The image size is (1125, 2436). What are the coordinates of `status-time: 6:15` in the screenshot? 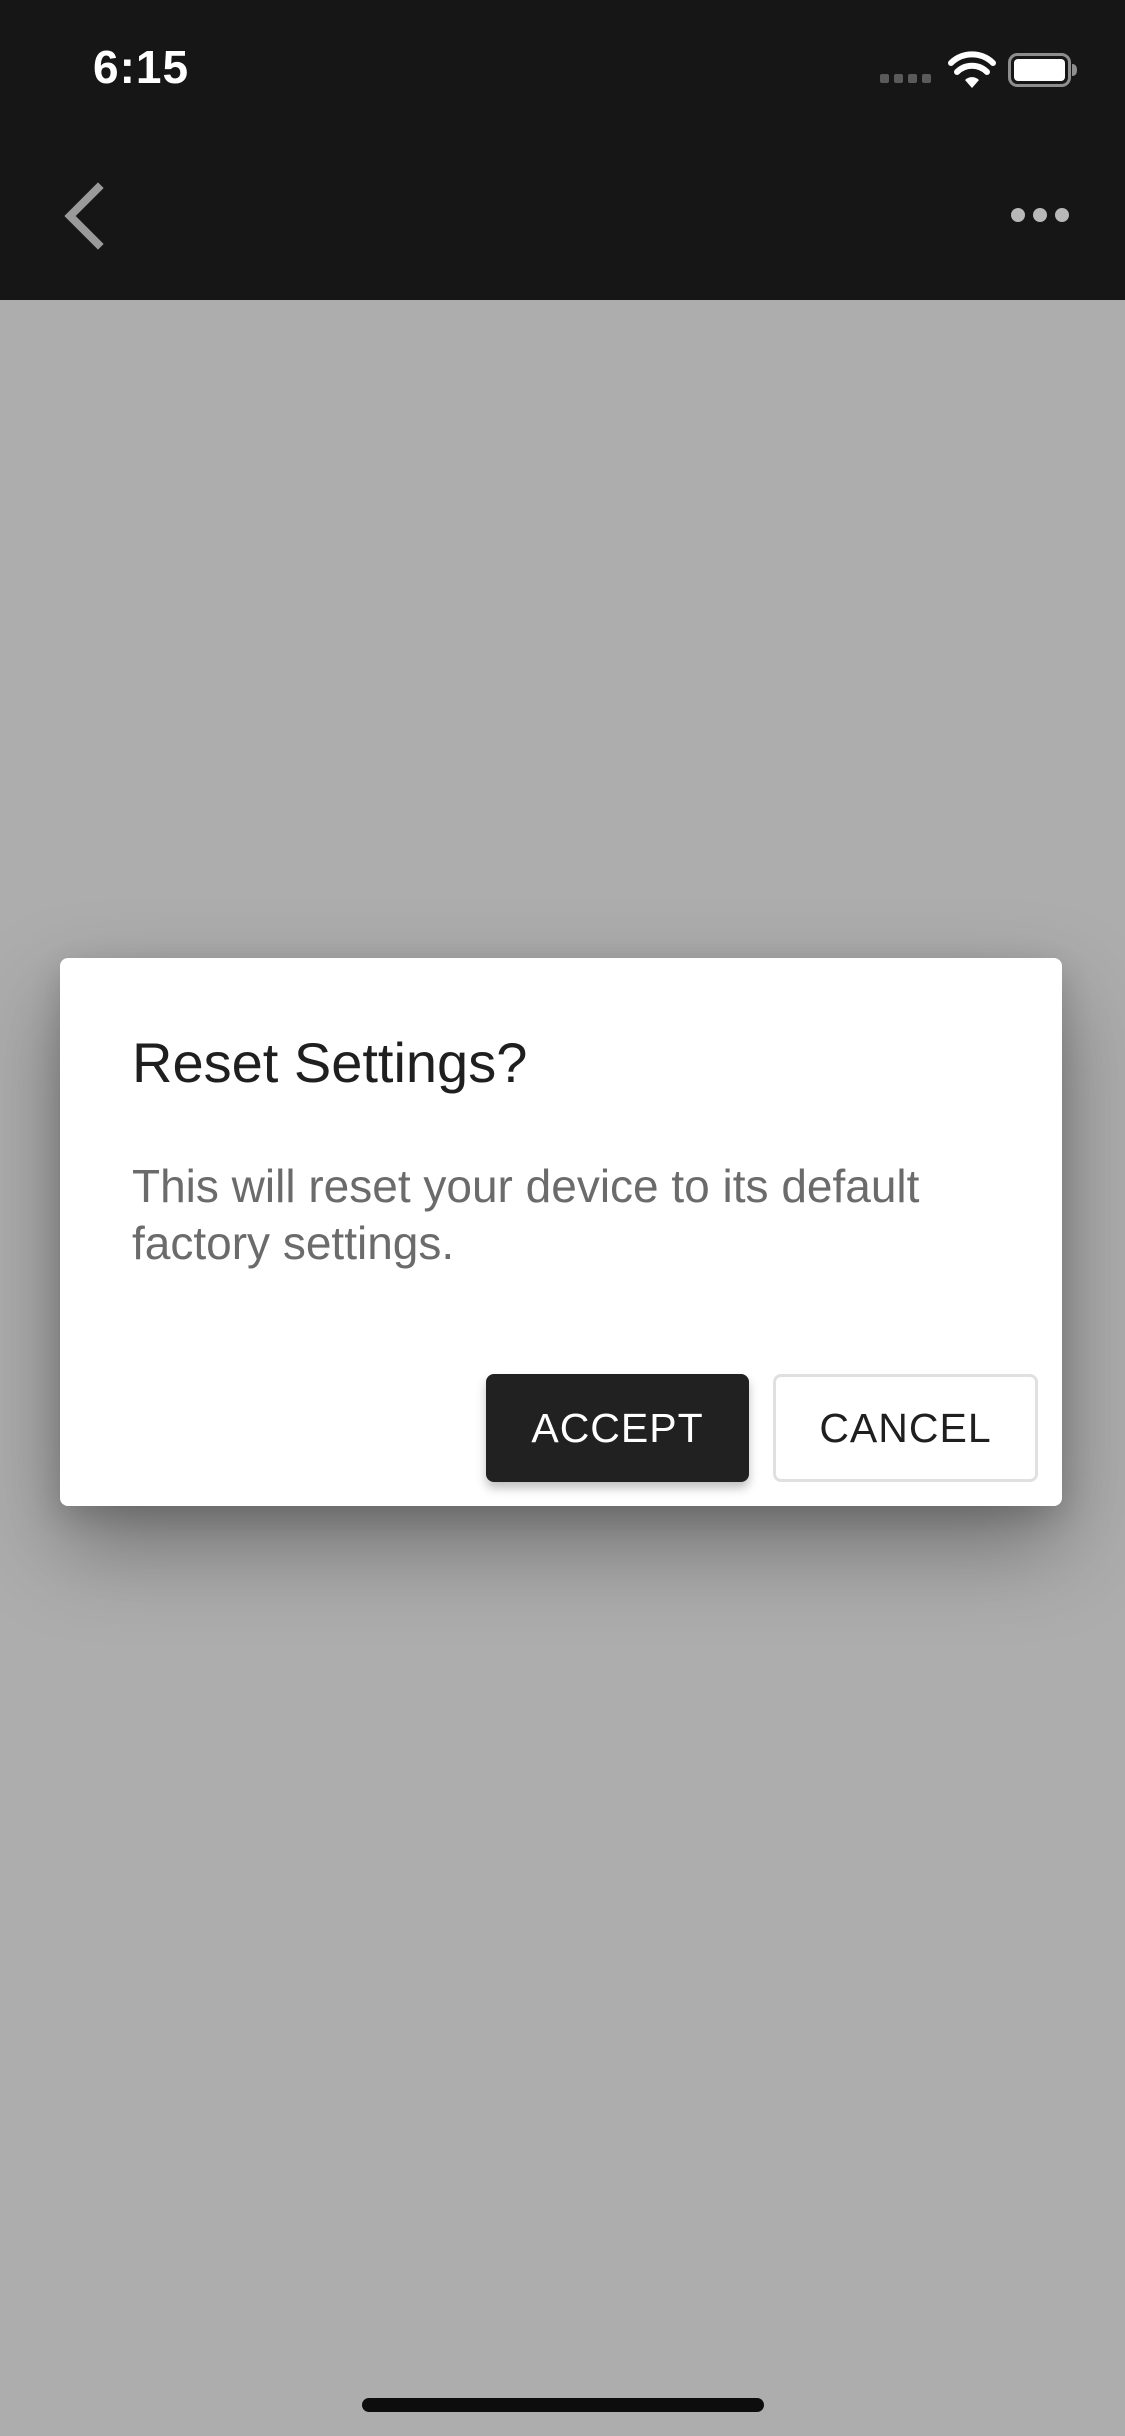 It's located at (141, 67).